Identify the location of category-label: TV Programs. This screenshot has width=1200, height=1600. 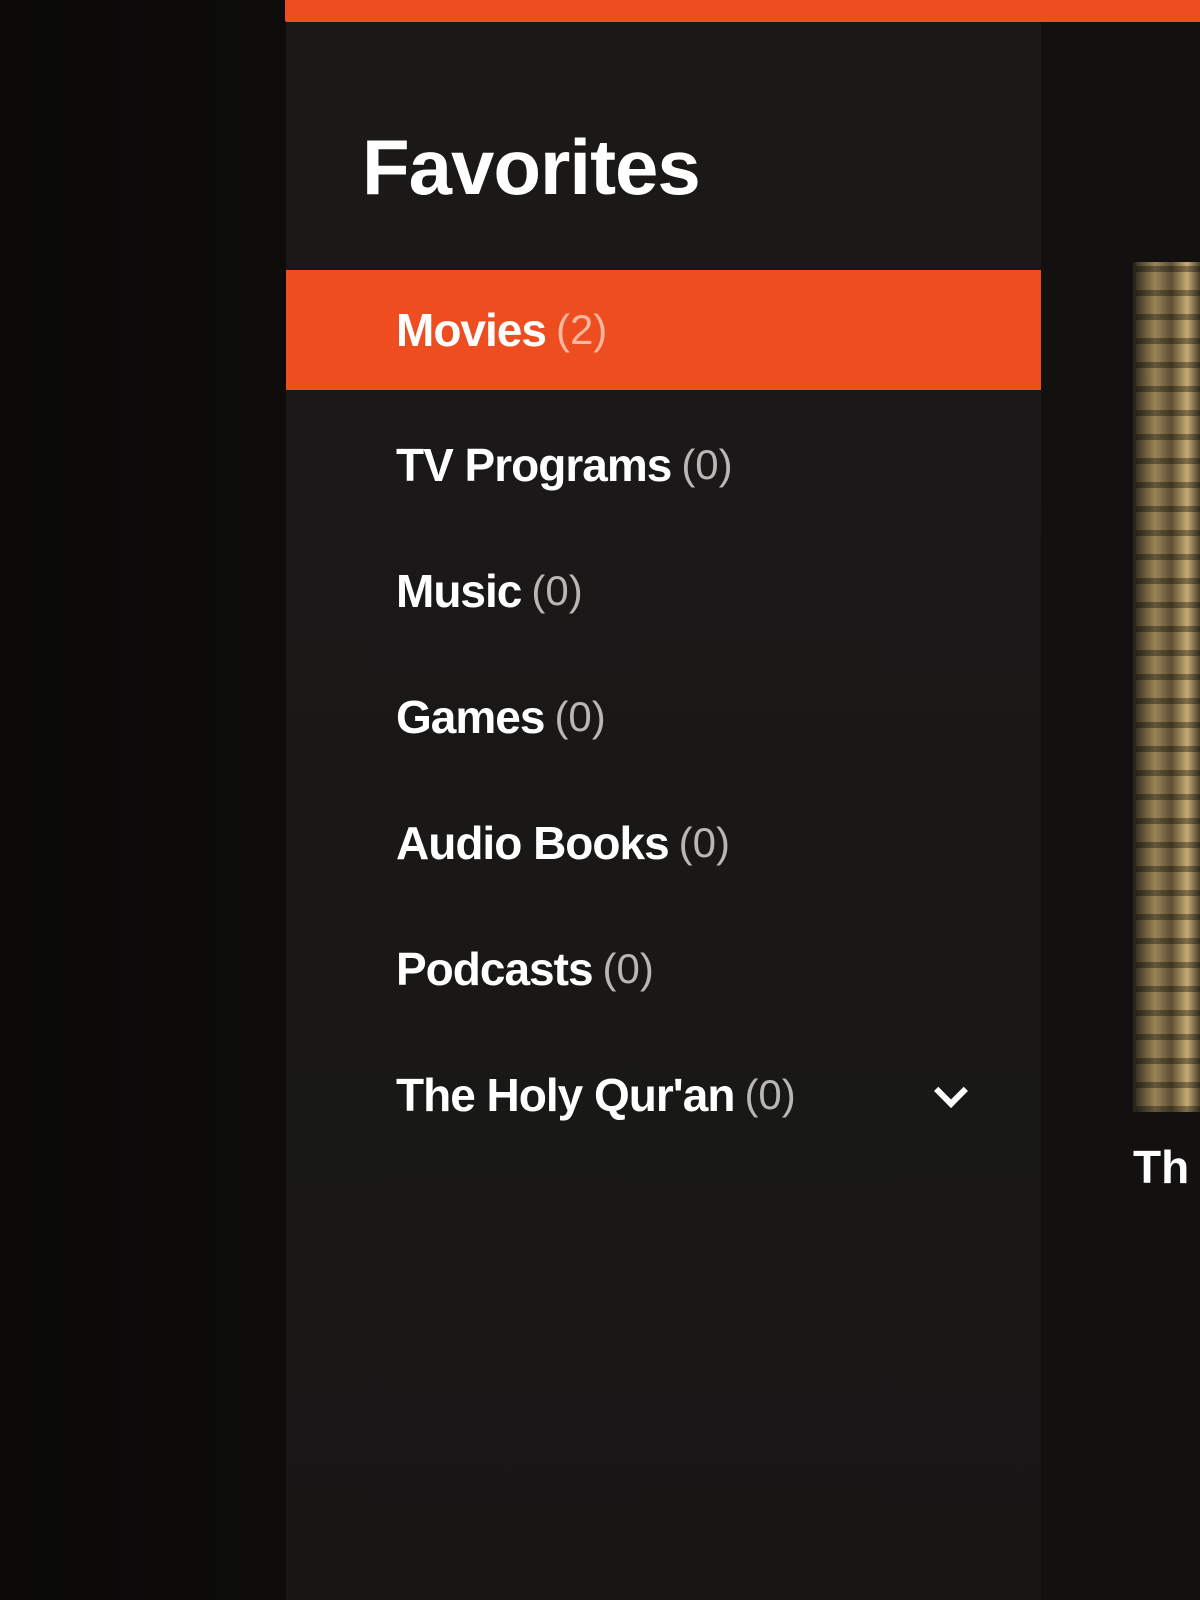
(534, 465).